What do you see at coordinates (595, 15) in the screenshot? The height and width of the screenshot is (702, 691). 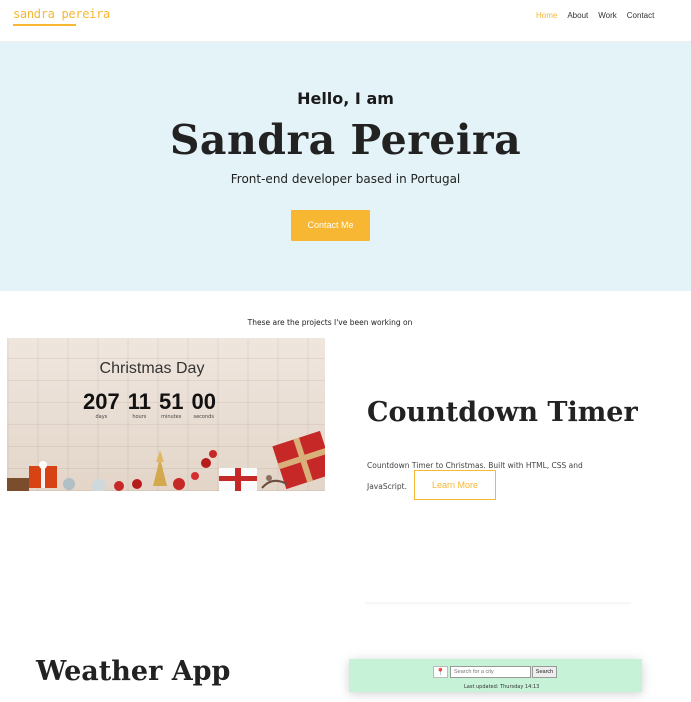 I see `nav-links: Home About Work Contact` at bounding box center [595, 15].